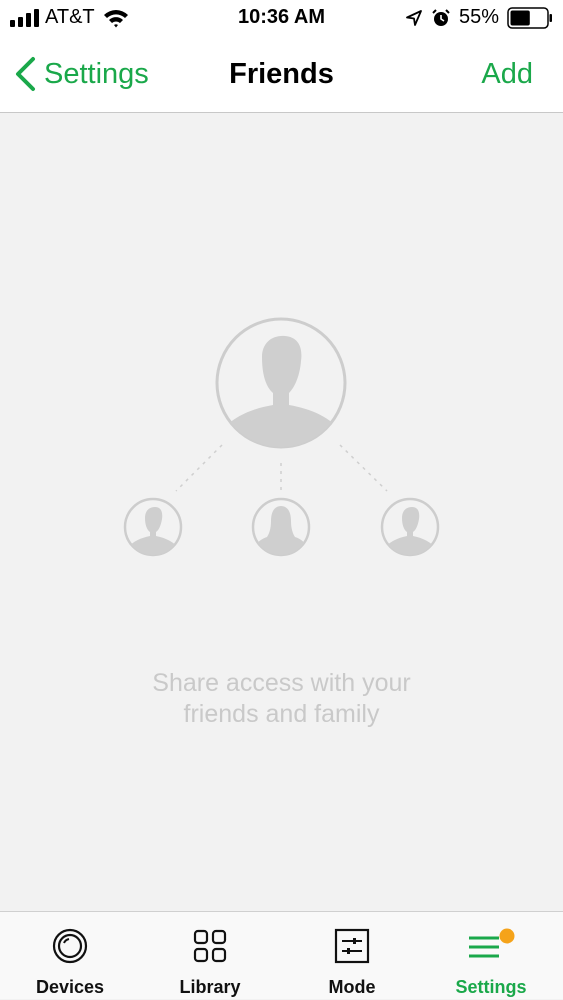  Describe the element at coordinates (281, 19) in the screenshot. I see `status-bar: AT&T 10:36 AM 55%` at that location.